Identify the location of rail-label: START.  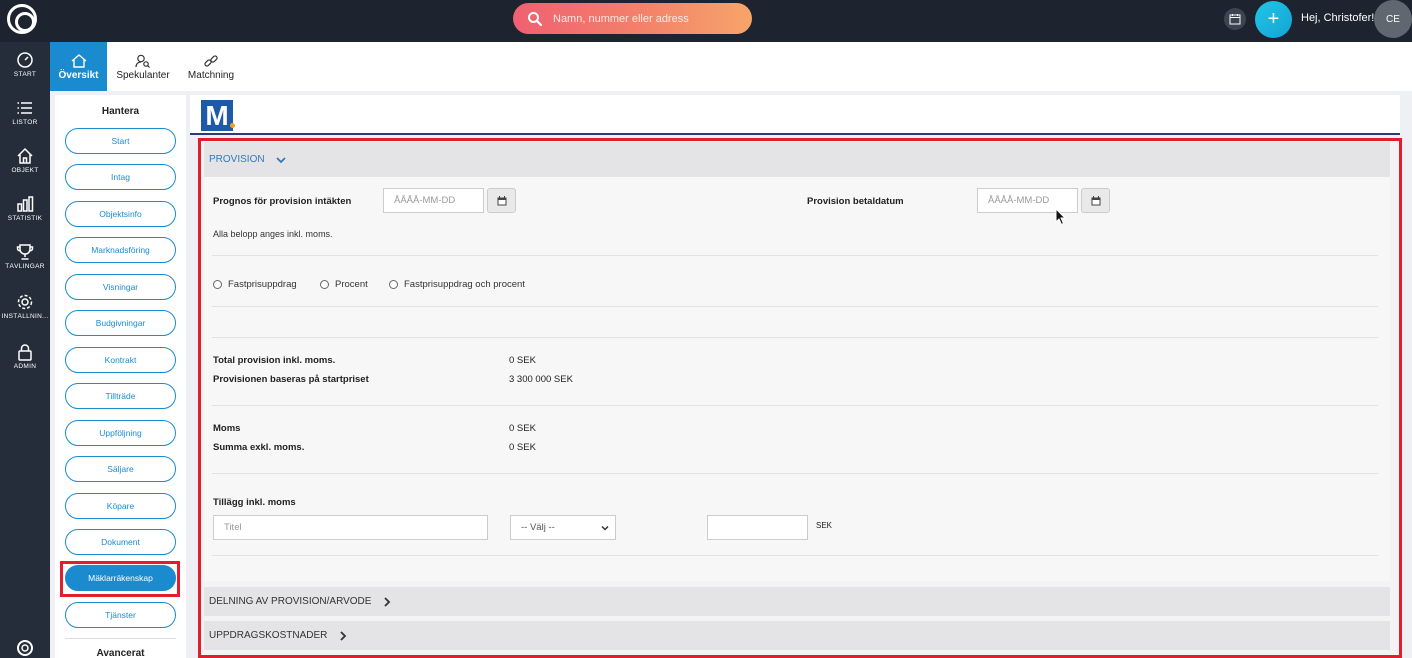
(25, 74).